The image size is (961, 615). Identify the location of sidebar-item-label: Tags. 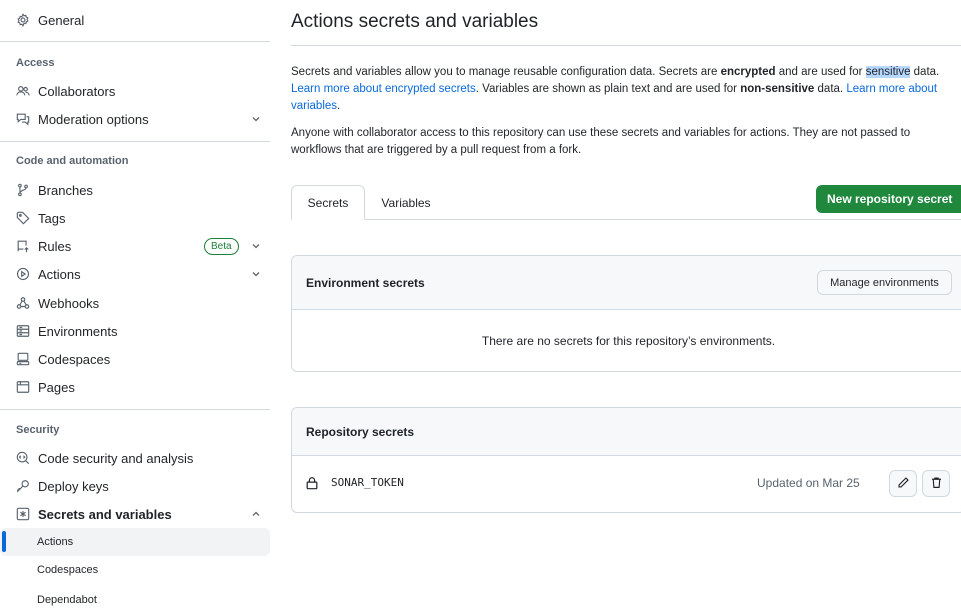
(52, 218).